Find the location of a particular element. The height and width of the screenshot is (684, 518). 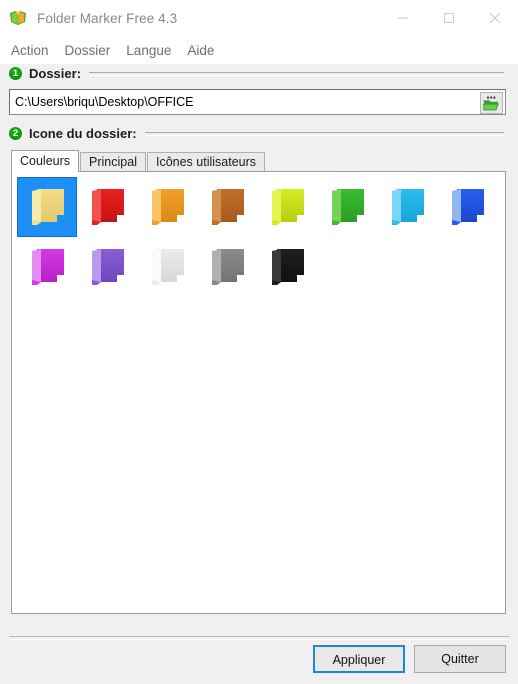

step-2-divider is located at coordinates (324, 133).